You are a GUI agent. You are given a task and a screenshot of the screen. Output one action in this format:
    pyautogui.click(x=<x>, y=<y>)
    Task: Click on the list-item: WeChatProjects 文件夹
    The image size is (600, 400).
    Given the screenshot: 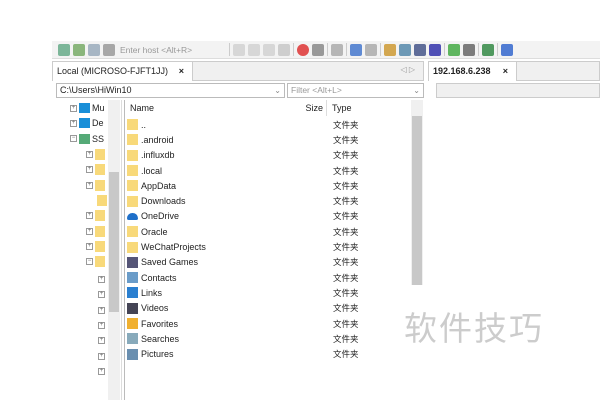 What is the action you would take?
    pyautogui.click(x=267, y=246)
    